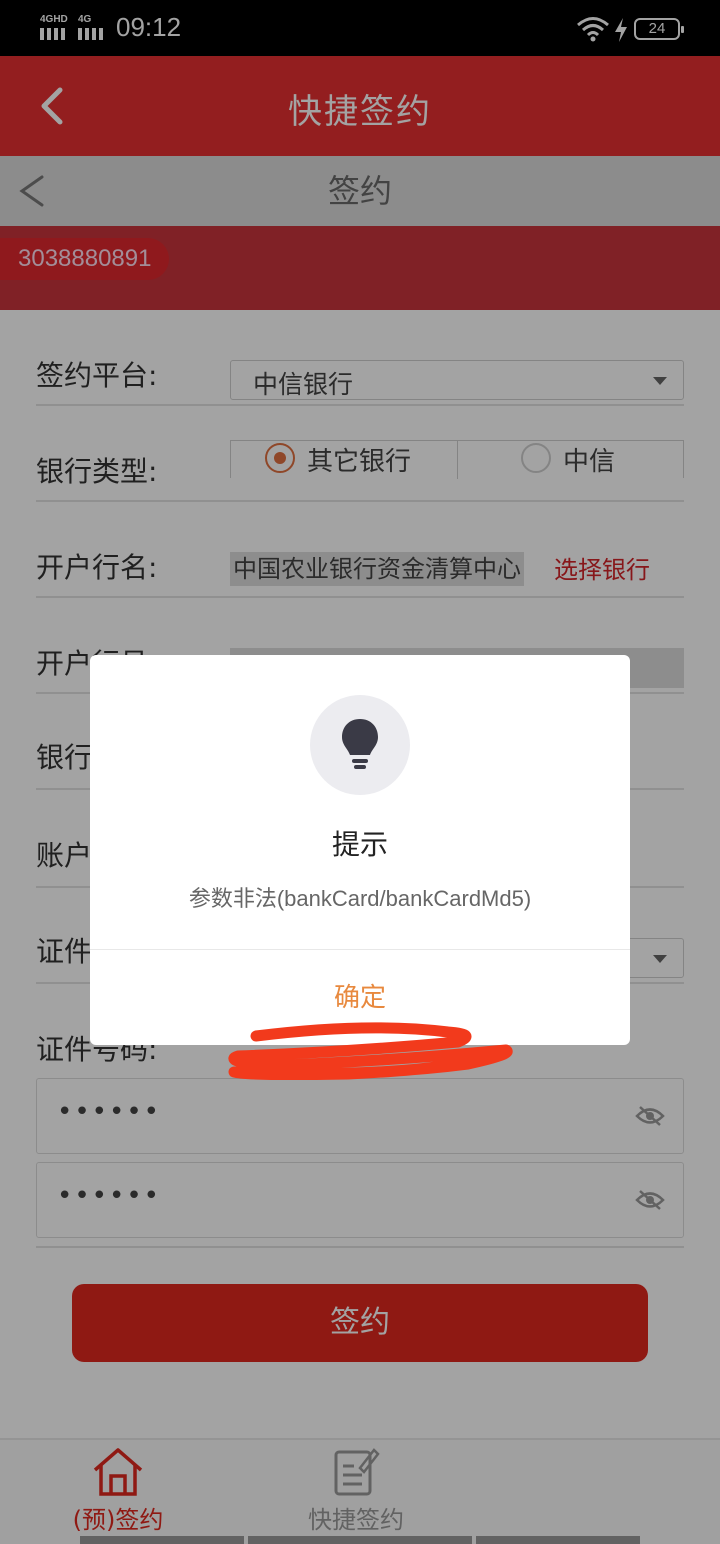 This screenshot has height=1544, width=720. What do you see at coordinates (359, 844) in the screenshot?
I see `dialog-title: 提示` at bounding box center [359, 844].